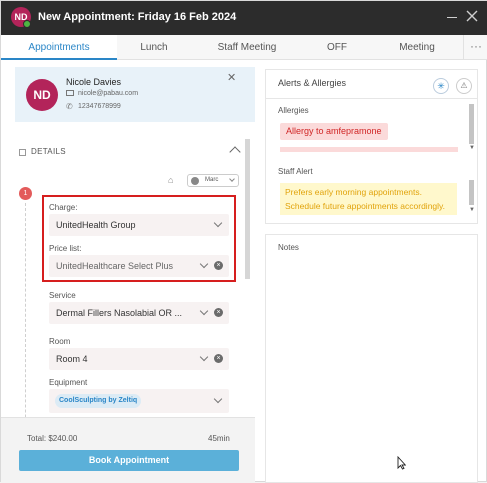  I want to click on divider, so click(371, 98).